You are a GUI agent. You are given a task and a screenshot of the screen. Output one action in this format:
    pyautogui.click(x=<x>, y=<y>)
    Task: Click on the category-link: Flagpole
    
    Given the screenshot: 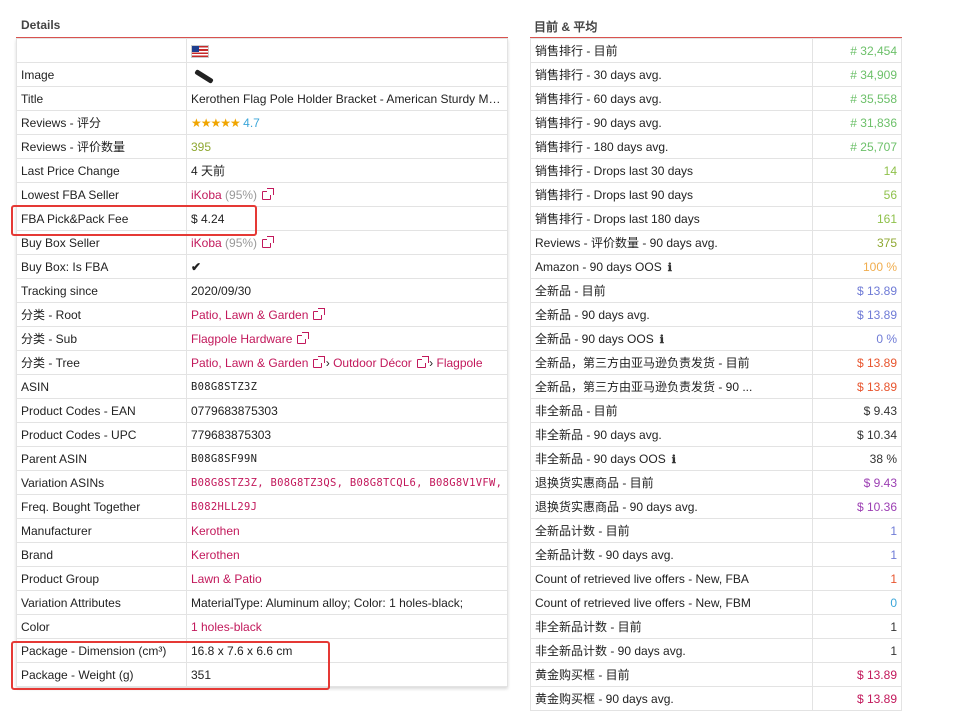 What is the action you would take?
    pyautogui.click(x=459, y=363)
    